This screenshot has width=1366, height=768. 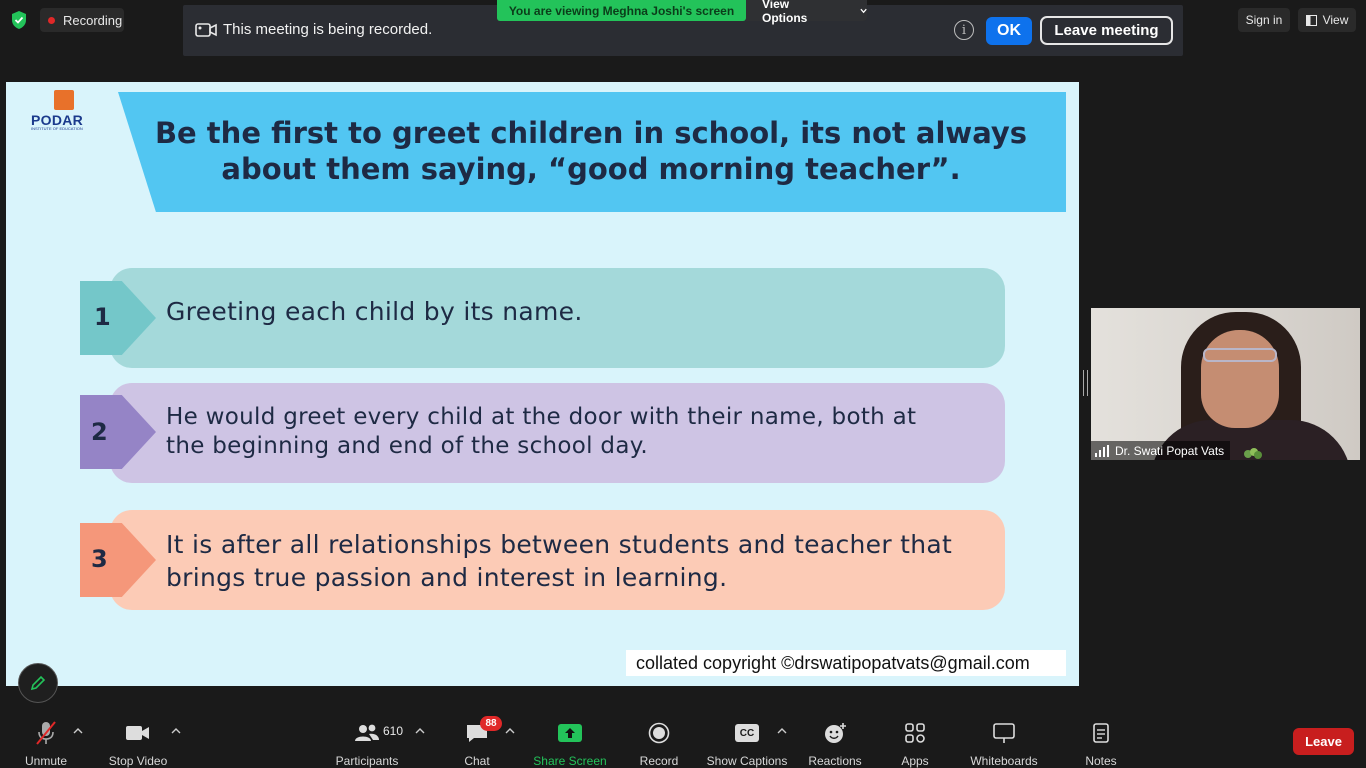 I want to click on share-screen-label: Share Screen, so click(x=570, y=761).